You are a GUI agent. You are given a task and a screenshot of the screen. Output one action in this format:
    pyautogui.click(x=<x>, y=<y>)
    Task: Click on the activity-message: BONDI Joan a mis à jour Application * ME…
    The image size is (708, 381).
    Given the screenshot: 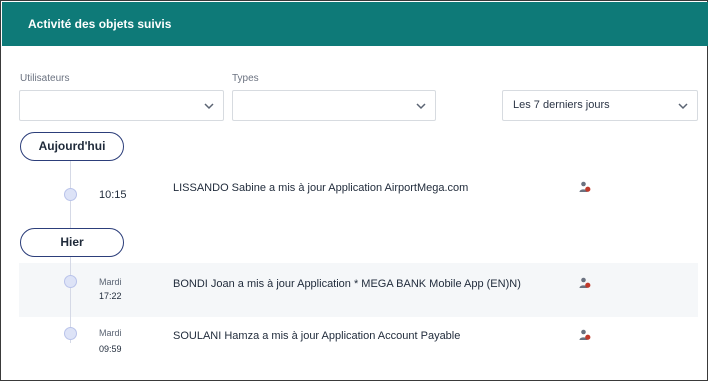 What is the action you would take?
    pyautogui.click(x=347, y=284)
    